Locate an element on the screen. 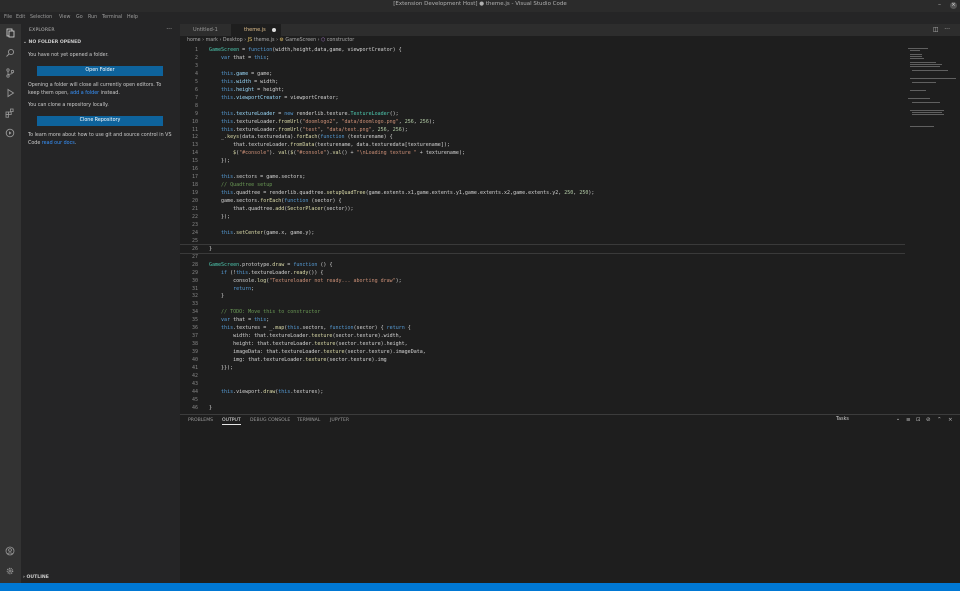 The width and height of the screenshot is (960, 591). no-folder-section: ⌄ NO FOLDER OPENED is located at coordinates (52, 42).